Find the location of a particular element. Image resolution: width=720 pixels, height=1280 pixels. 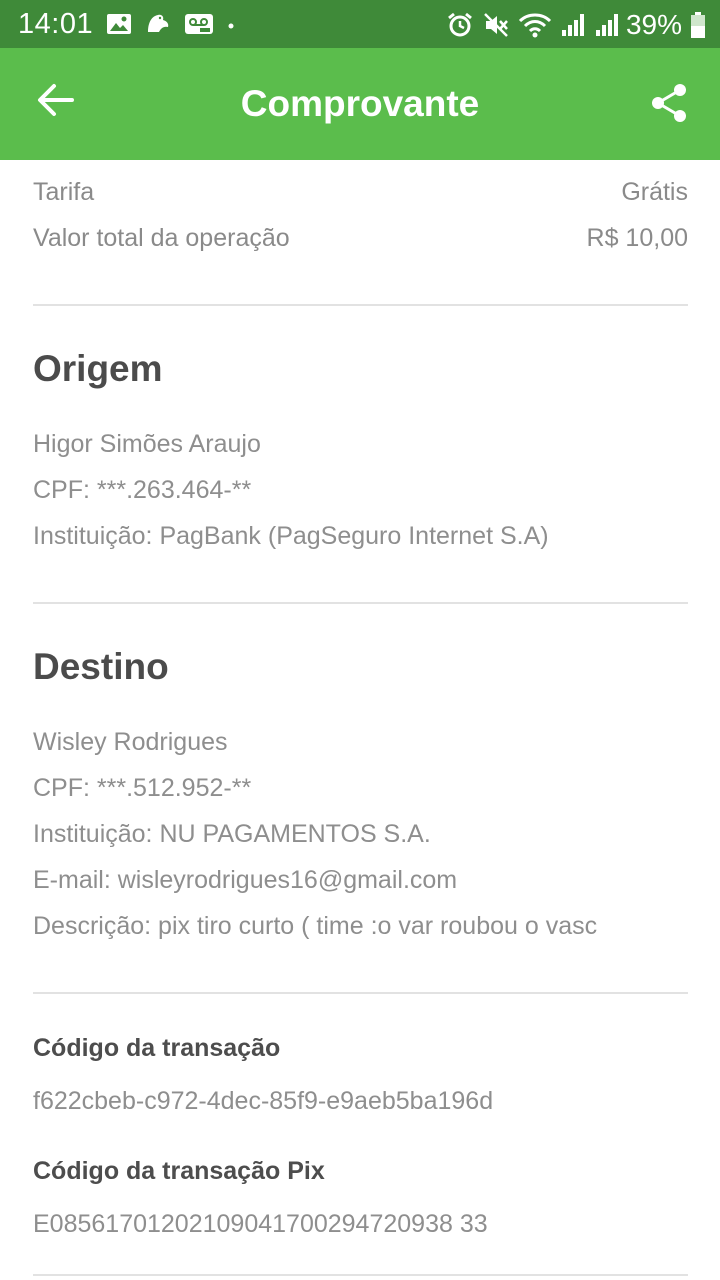

alarm-icon is located at coordinates (460, 24).